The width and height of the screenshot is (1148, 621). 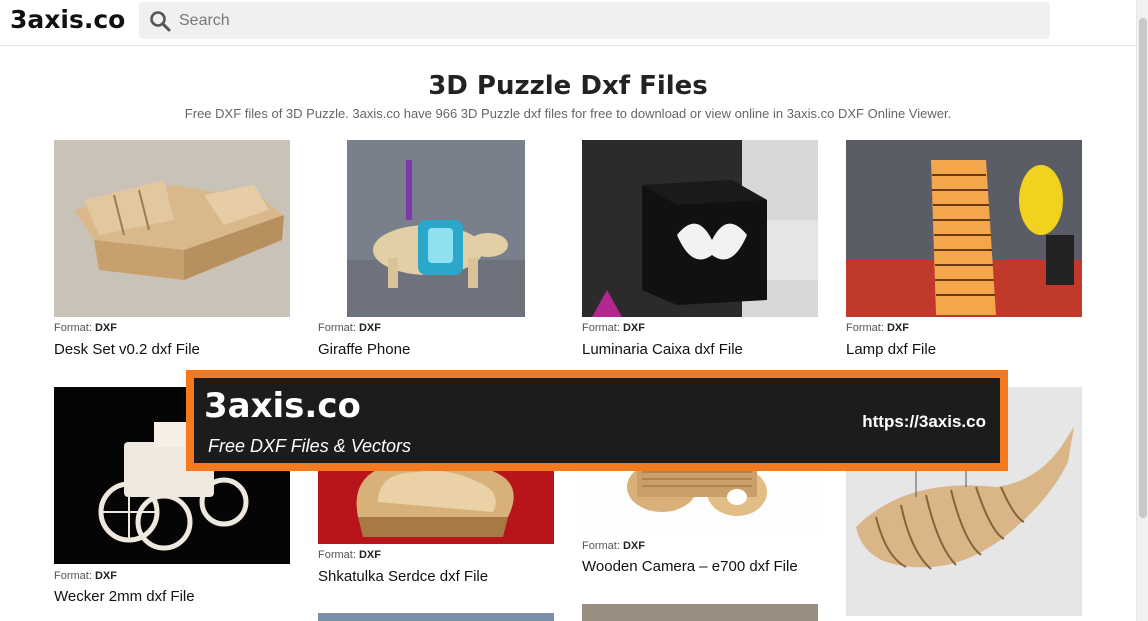 What do you see at coordinates (924, 422) in the screenshot?
I see `banner-url: https://3axis.co` at bounding box center [924, 422].